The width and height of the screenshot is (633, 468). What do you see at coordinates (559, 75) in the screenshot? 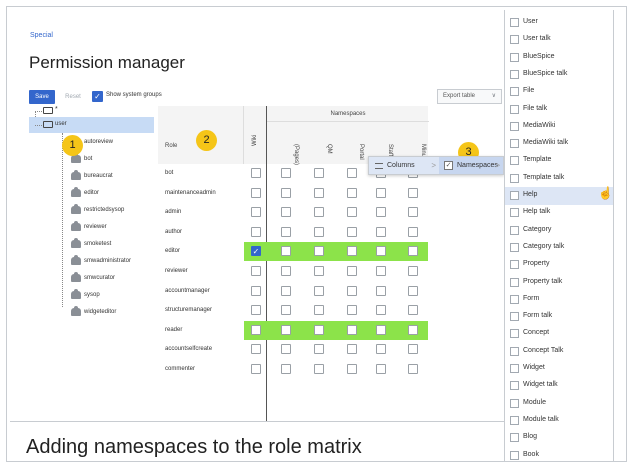
I see `namespace-option: BlueSpice talk` at bounding box center [559, 75].